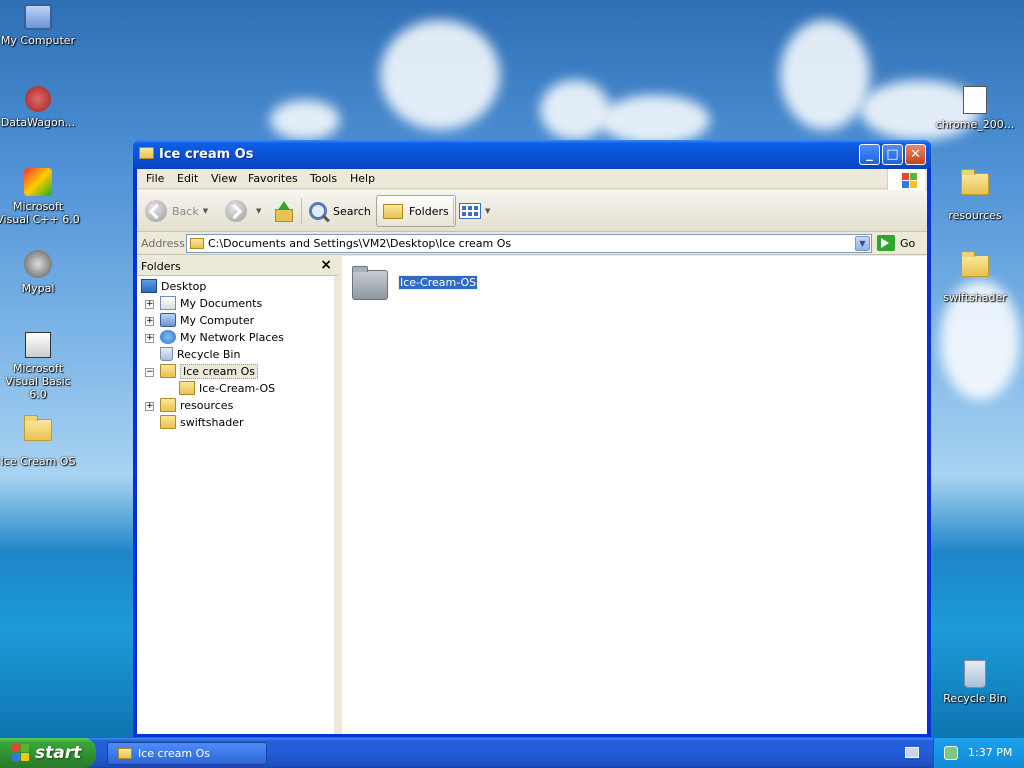 The image size is (1024, 768). What do you see at coordinates (219, 371) in the screenshot?
I see `tree-item-label: Ice cream Os` at bounding box center [219, 371].